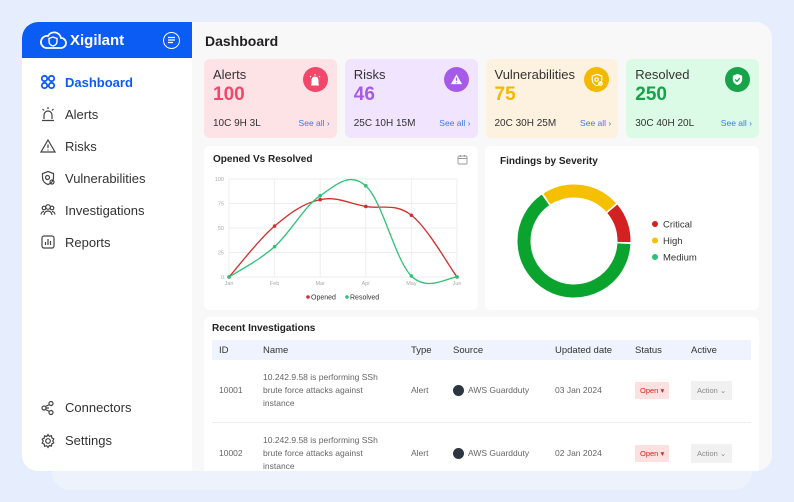  Describe the element at coordinates (655, 224) in the screenshot. I see `legend-marker-critical` at that location.